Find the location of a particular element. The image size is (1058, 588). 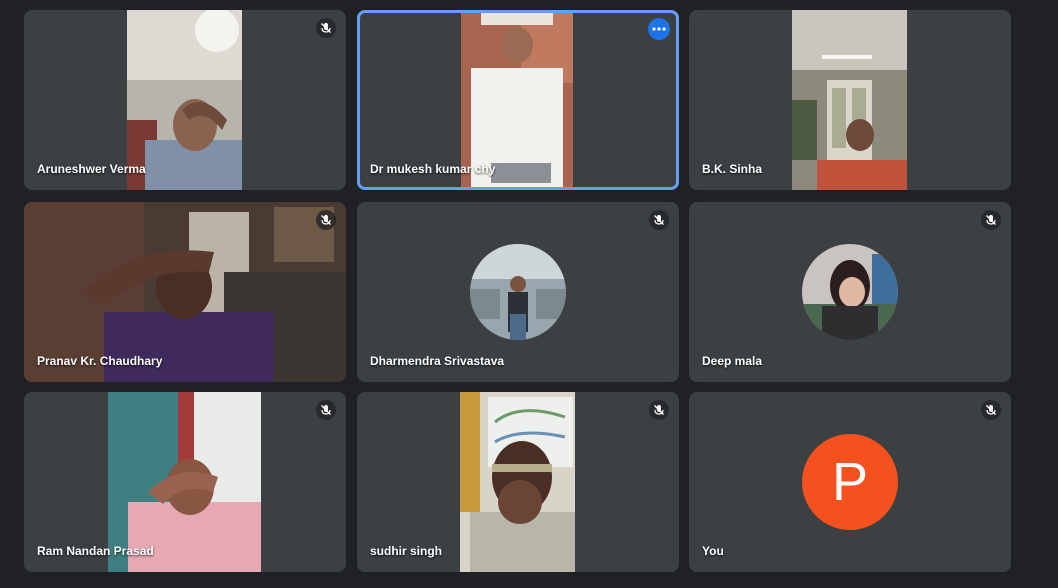

participant-name: Ram Nandan Prasad is located at coordinates (95, 551).